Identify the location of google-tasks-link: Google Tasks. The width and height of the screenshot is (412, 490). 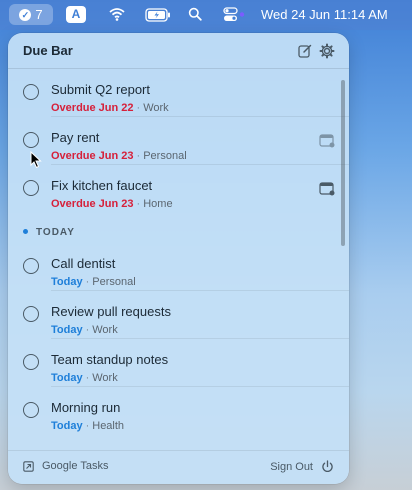
(65, 466).